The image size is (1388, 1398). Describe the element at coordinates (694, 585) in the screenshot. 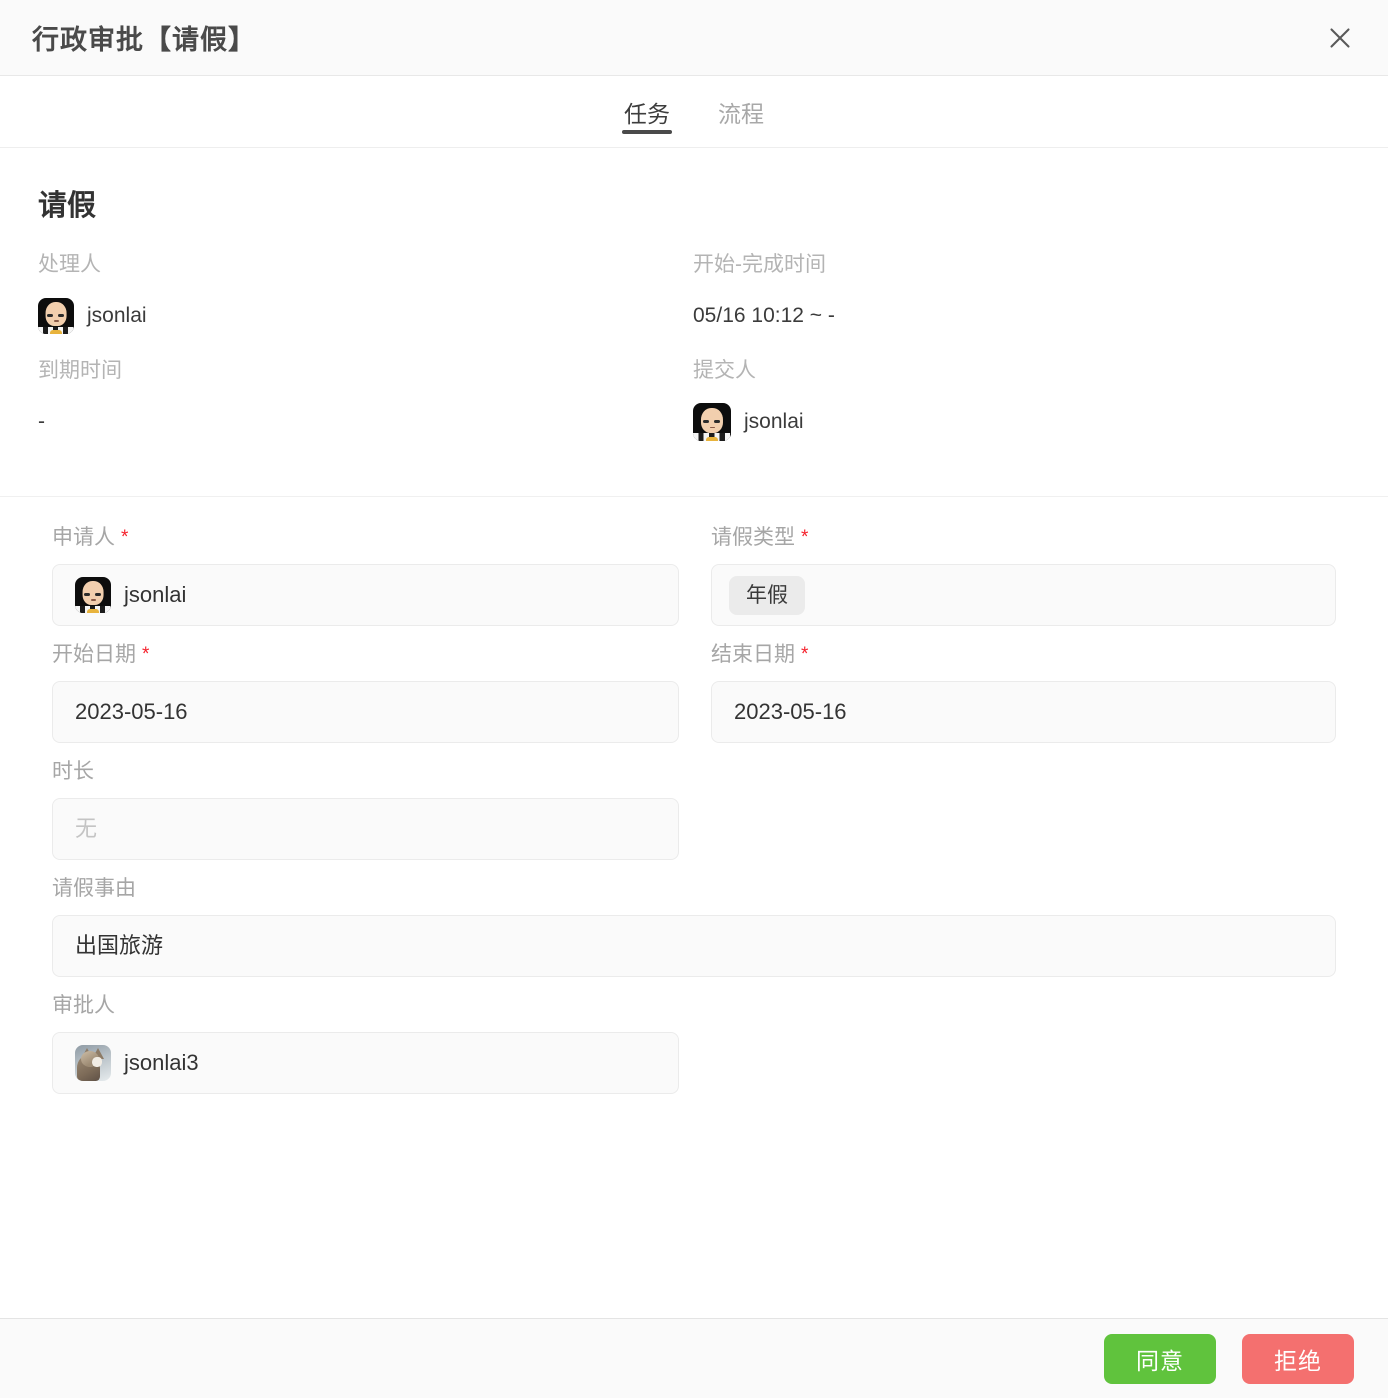

I see `form-row-1: 申请人 * jsonlai 请假类型 * 年假` at that location.